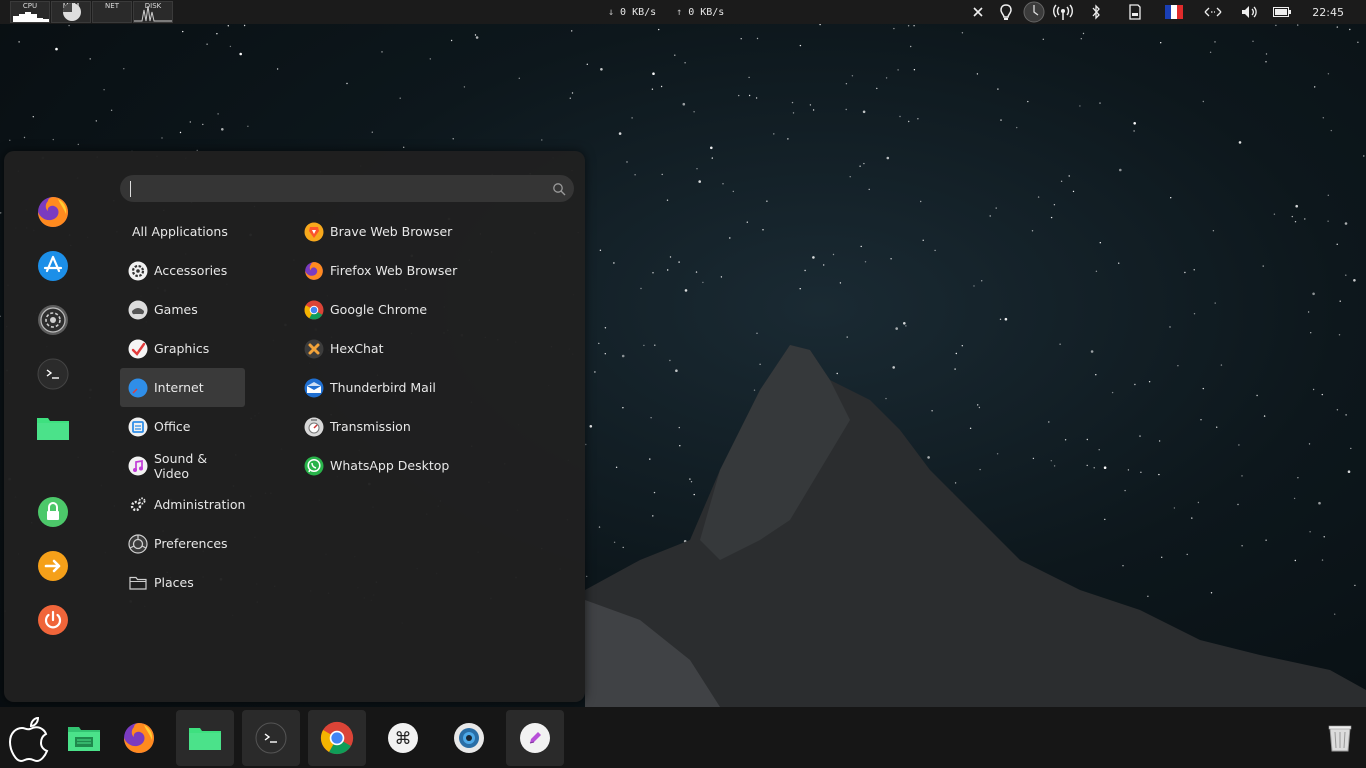 The width and height of the screenshot is (1366, 768). What do you see at coordinates (436, 231) in the screenshot?
I see `app-brave-web-browser: Brave Web Browser` at bounding box center [436, 231].